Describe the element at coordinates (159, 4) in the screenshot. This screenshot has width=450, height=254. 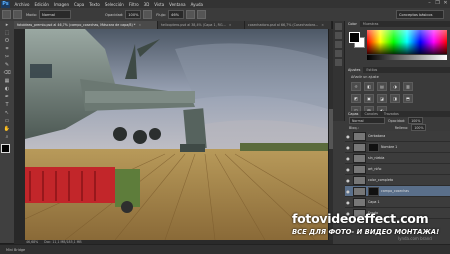
I see `menu-vista: Vista` at that location.